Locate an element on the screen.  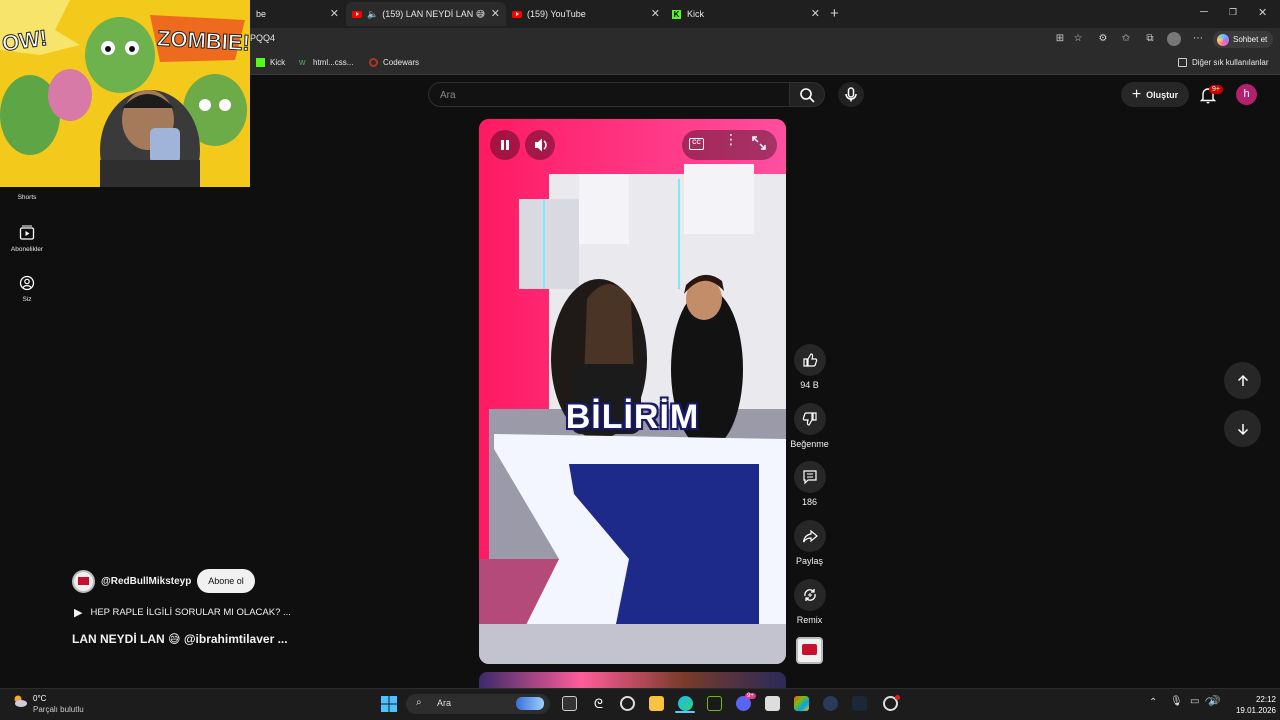
channel-avatar is located at coordinates (83, 581).